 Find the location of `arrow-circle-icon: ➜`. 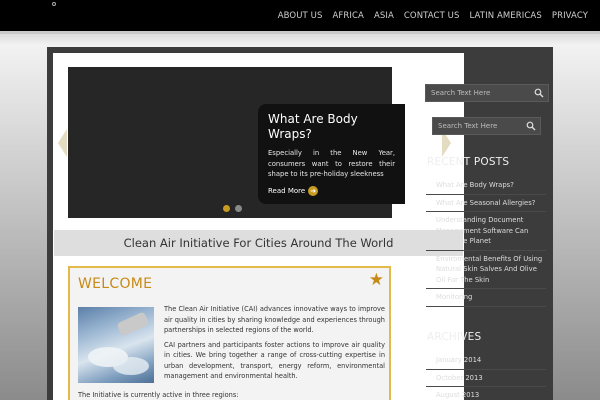

arrow-circle-icon: ➜ is located at coordinates (313, 190).